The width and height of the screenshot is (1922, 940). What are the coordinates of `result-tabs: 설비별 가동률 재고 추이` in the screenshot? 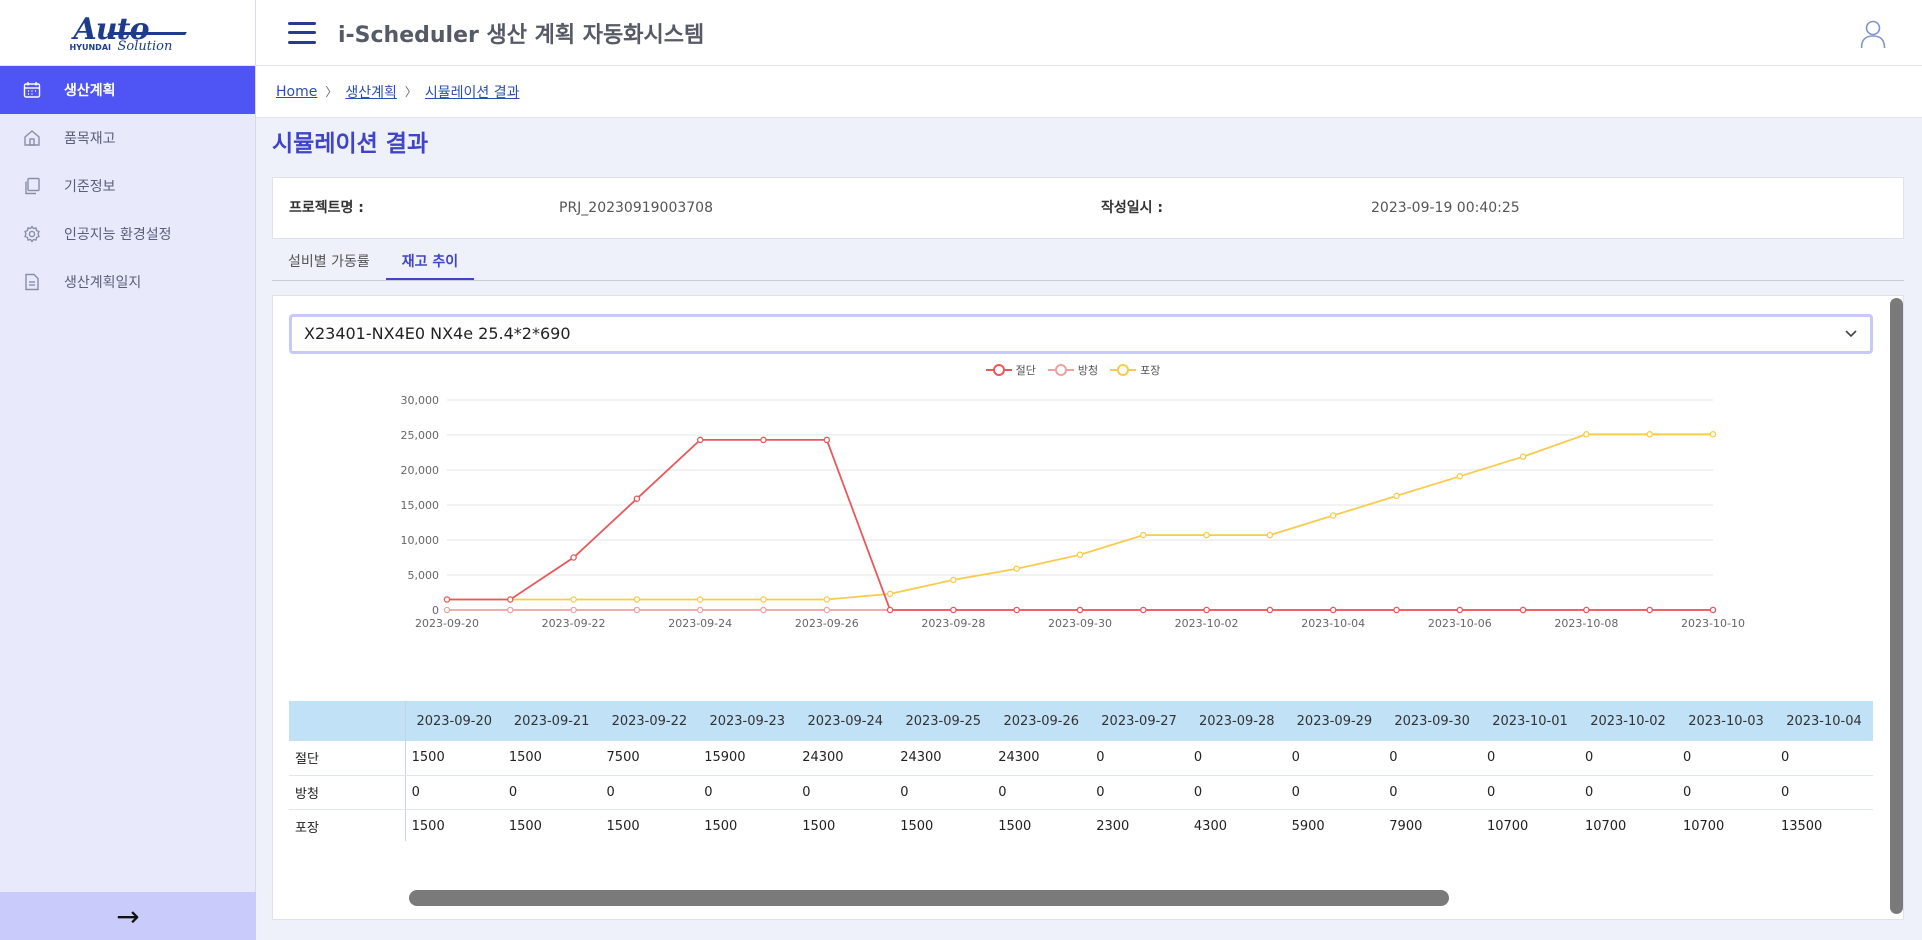 It's located at (1088, 263).